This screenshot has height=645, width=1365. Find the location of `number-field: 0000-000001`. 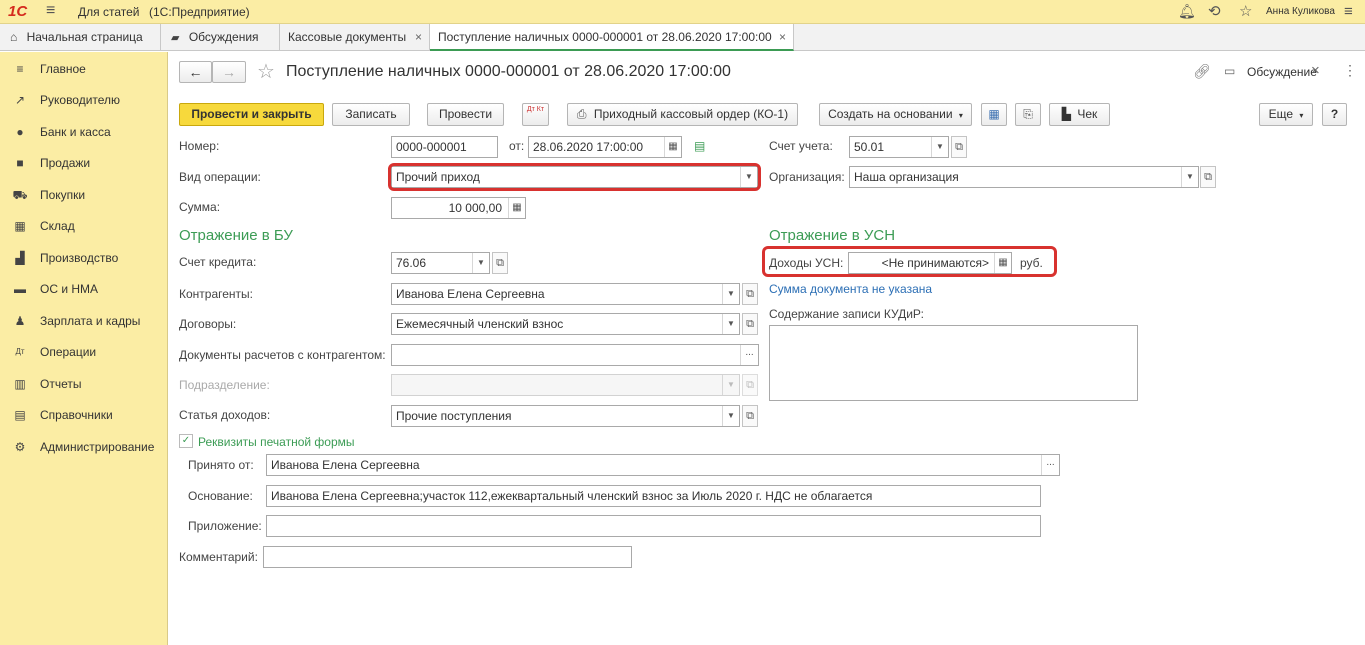

number-field: 0000-000001 is located at coordinates (444, 147).